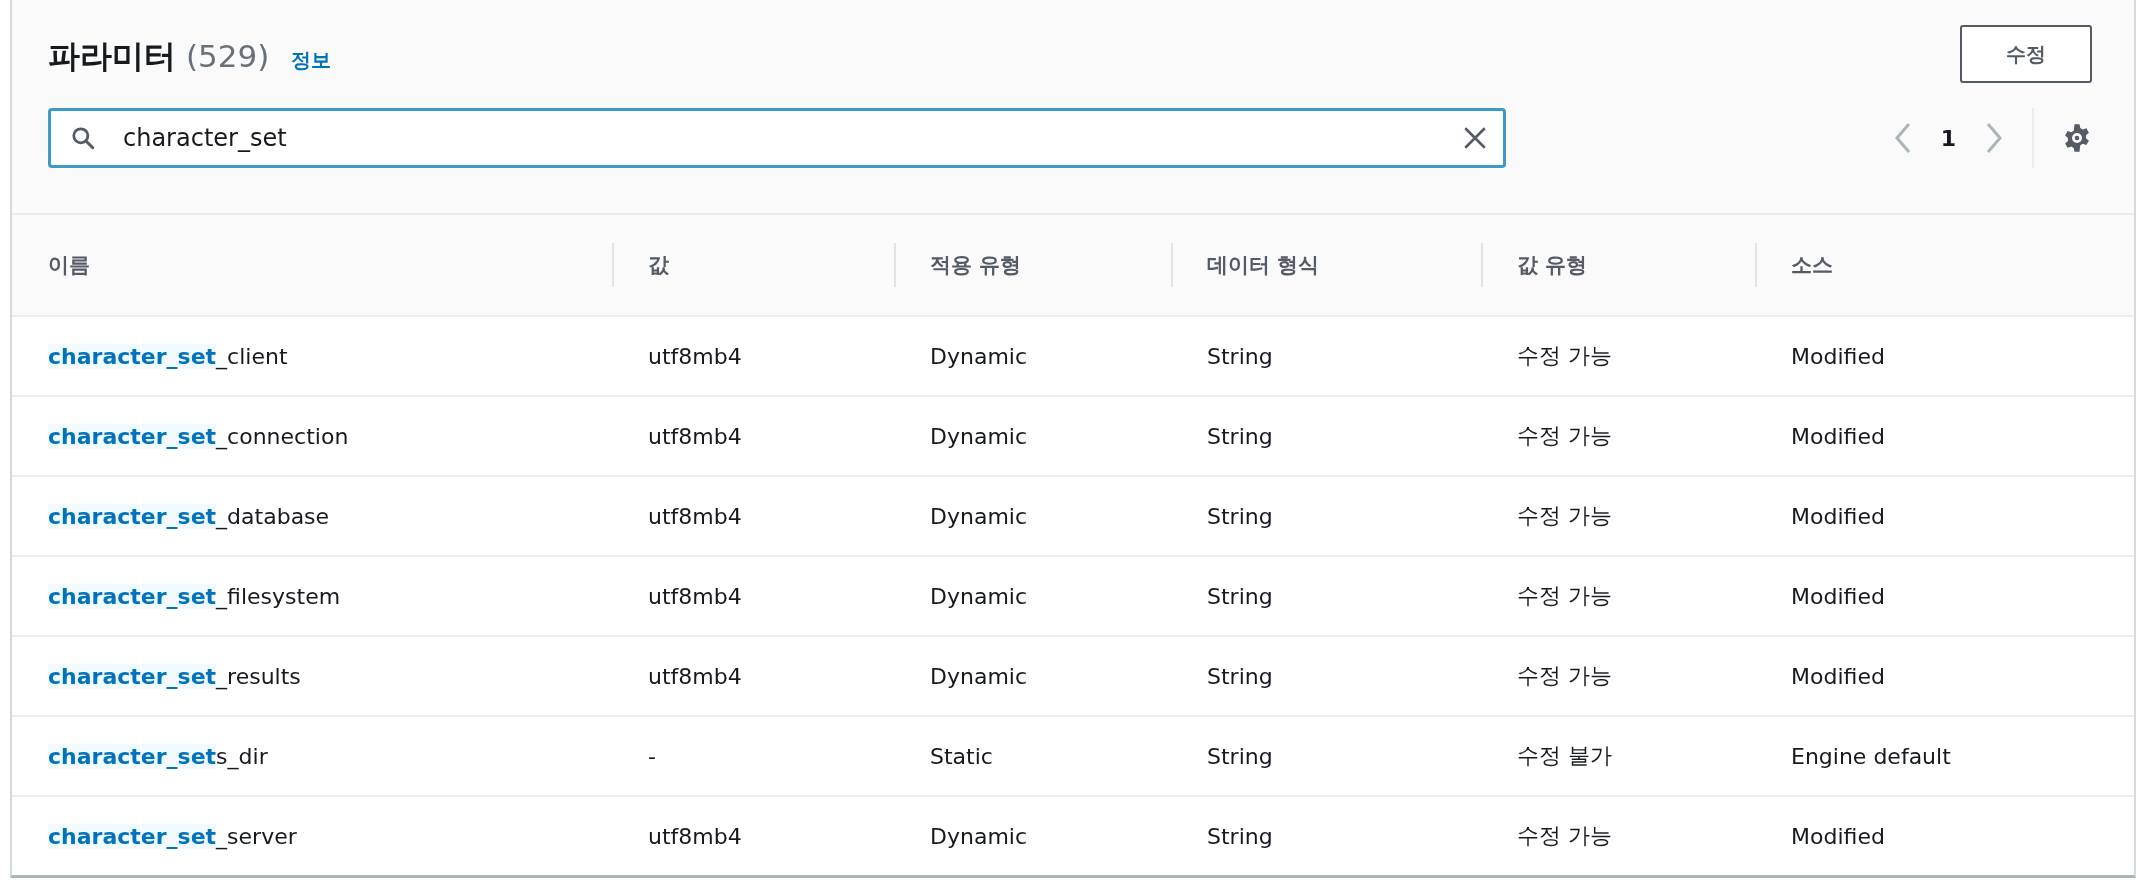 This screenshot has width=2140, height=886. Describe the element at coordinates (1552, 265) in the screenshot. I see `column-header: 값 유형` at that location.